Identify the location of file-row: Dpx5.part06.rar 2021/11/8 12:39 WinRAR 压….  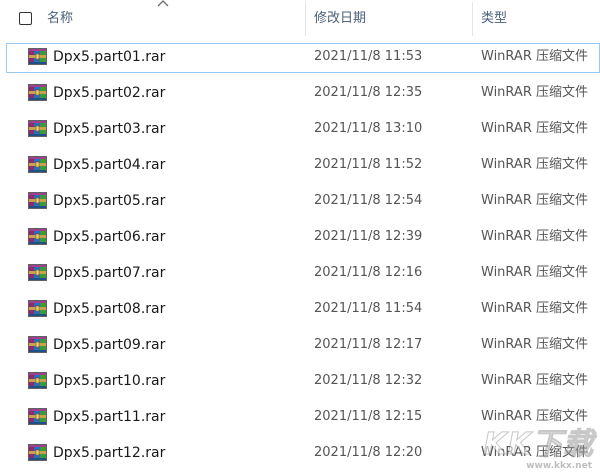
(300, 237).